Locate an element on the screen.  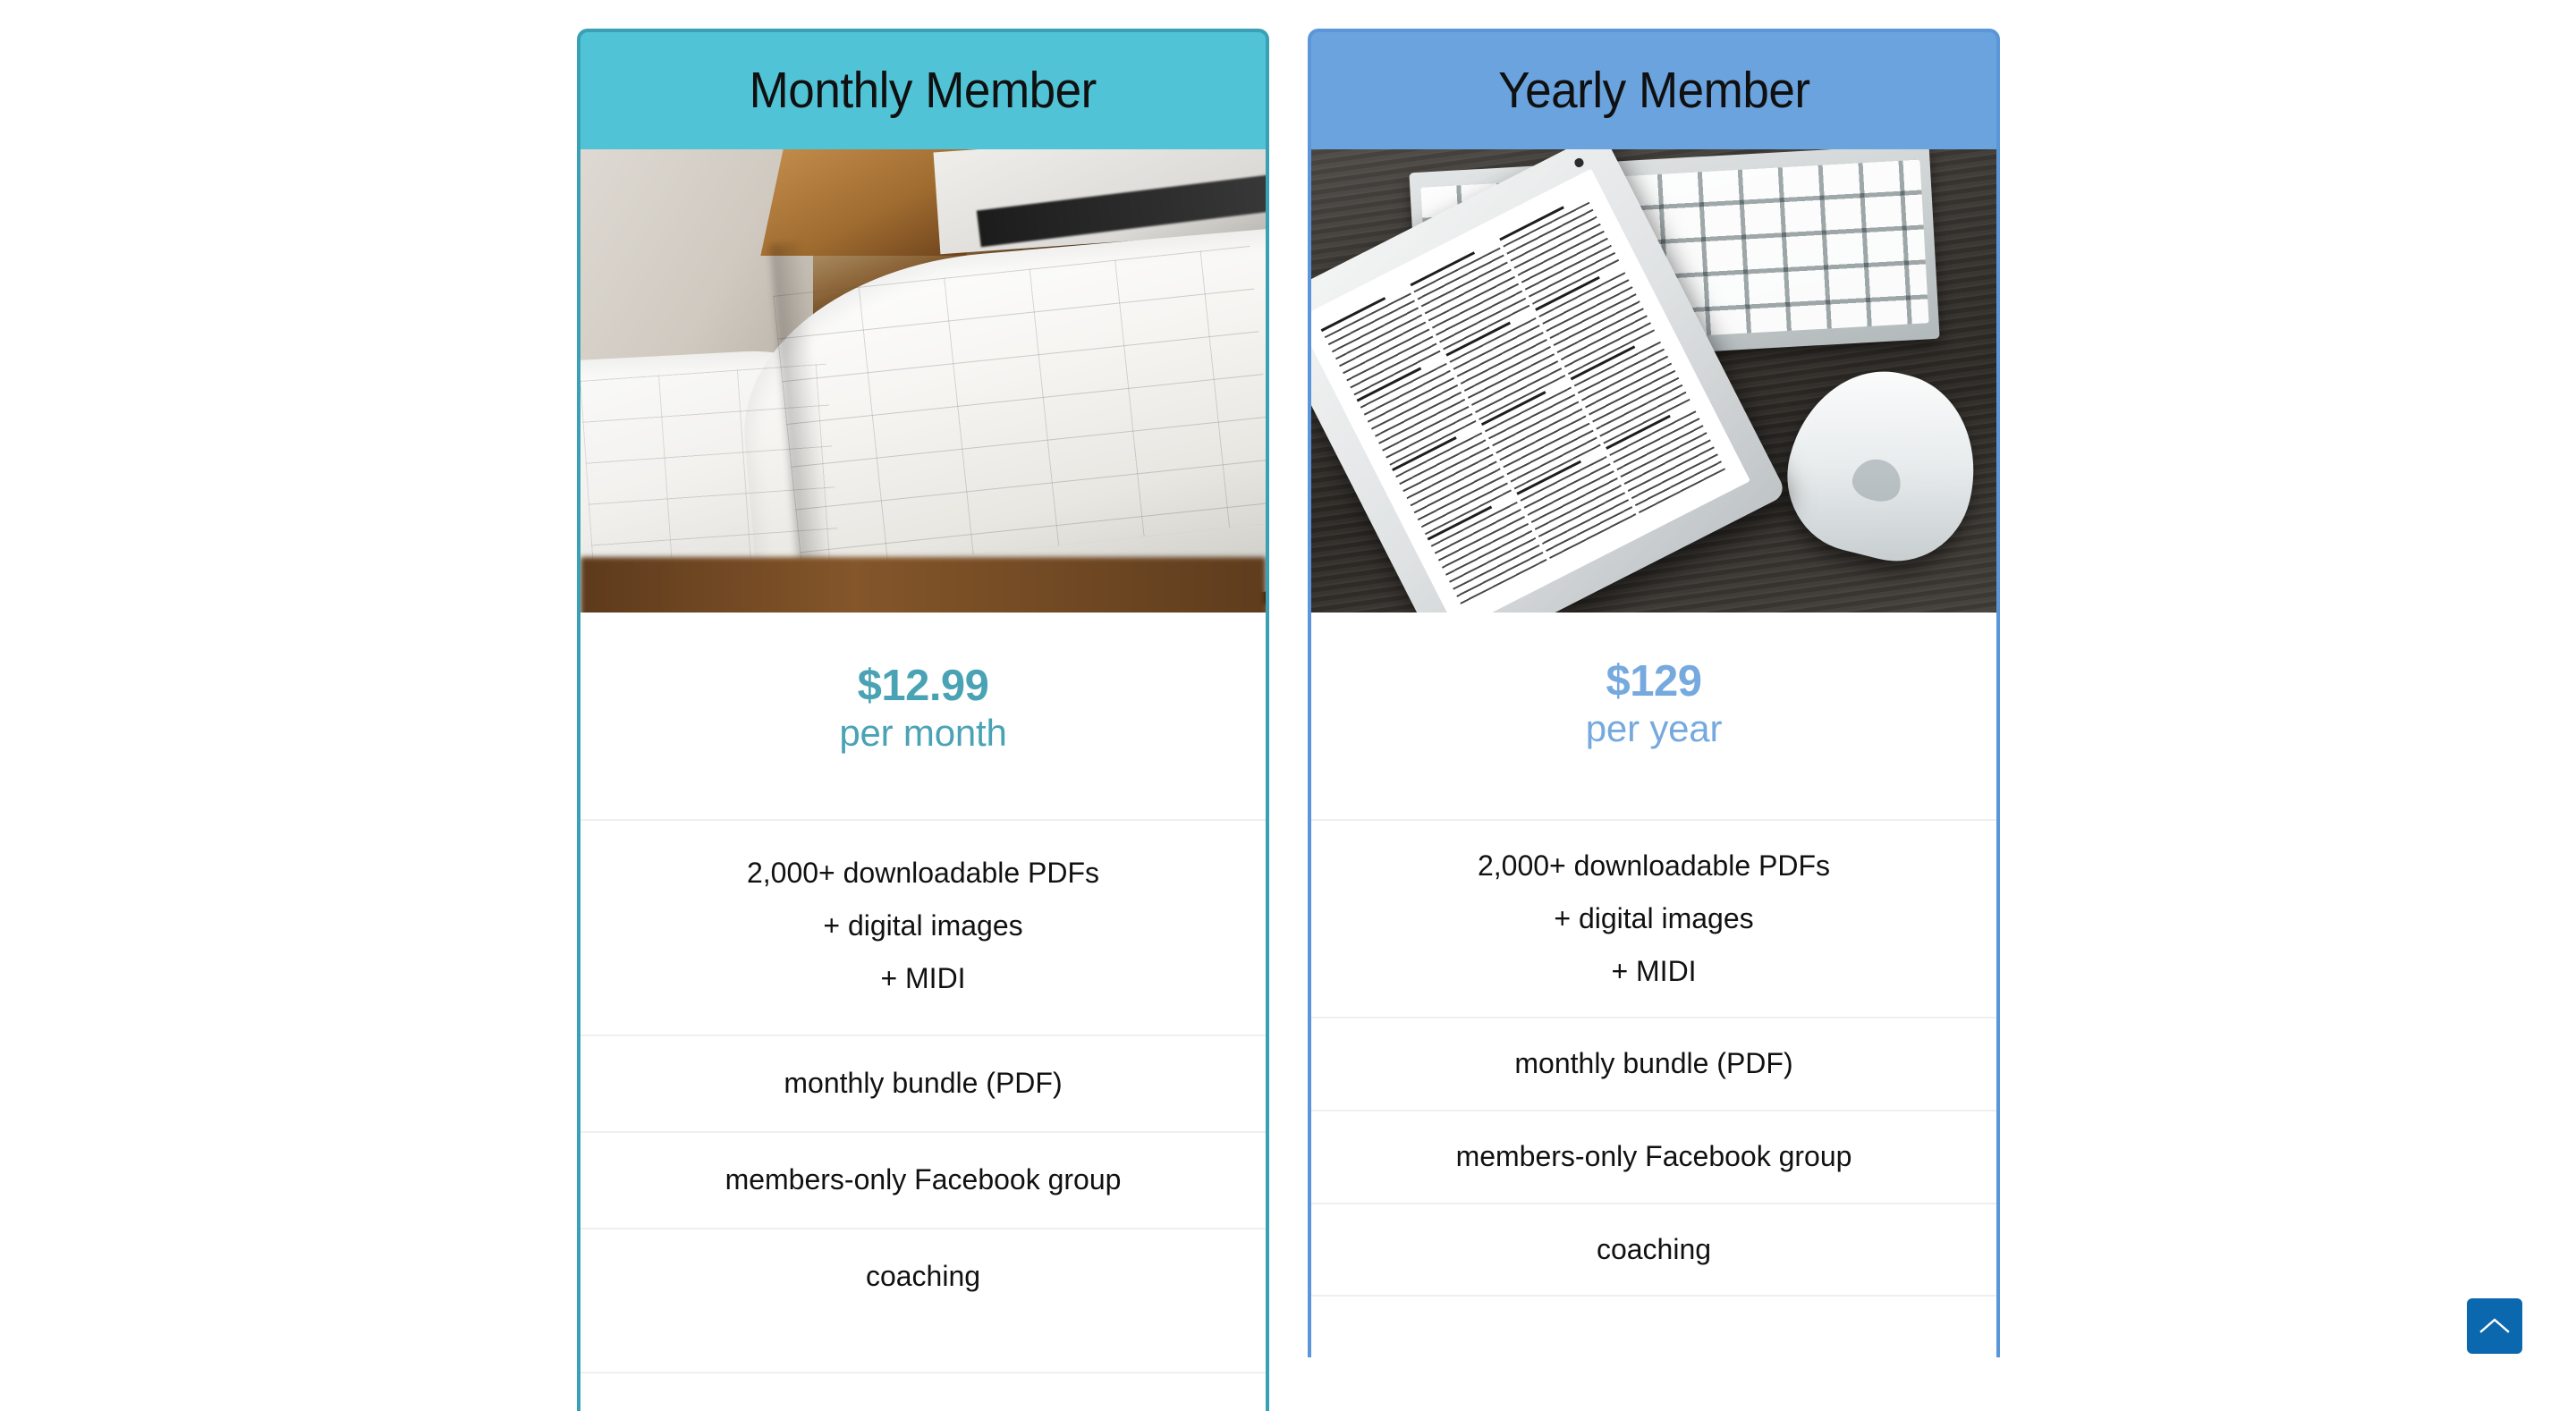
plan-title-yearly: Yearly Member is located at coordinates (1653, 90).